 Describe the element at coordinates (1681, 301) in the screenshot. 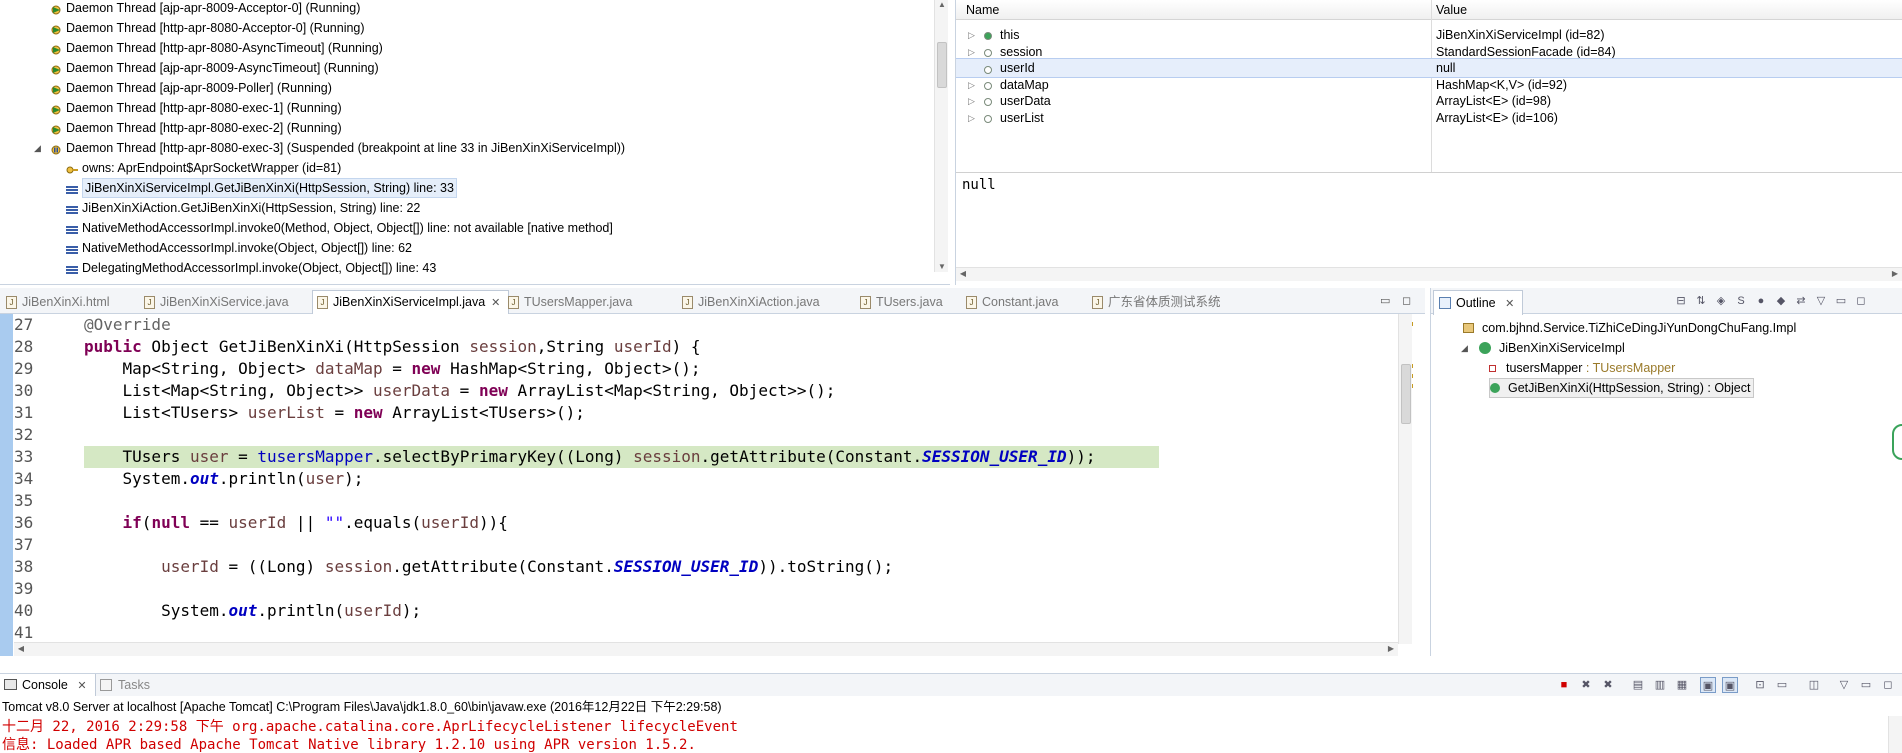

I see `collapse-all-icon: ⊟` at that location.